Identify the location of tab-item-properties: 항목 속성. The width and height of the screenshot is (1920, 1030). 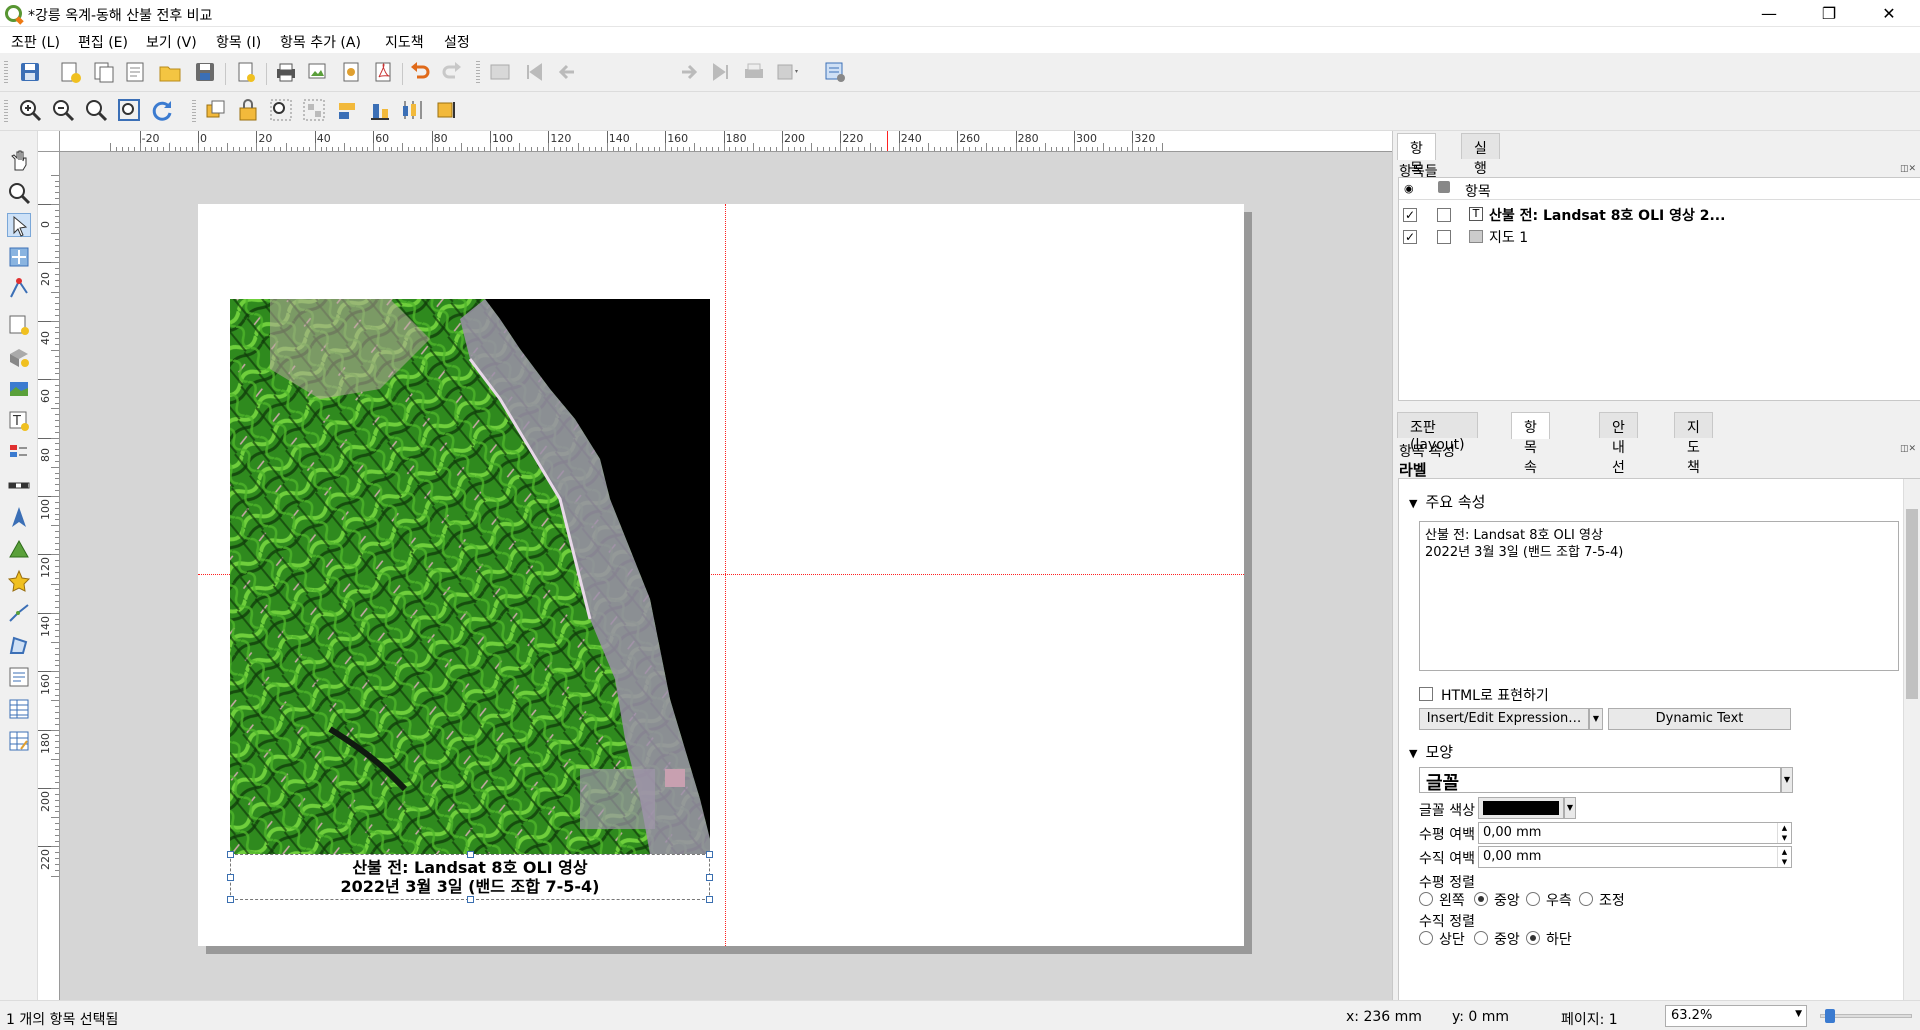
(1530, 454).